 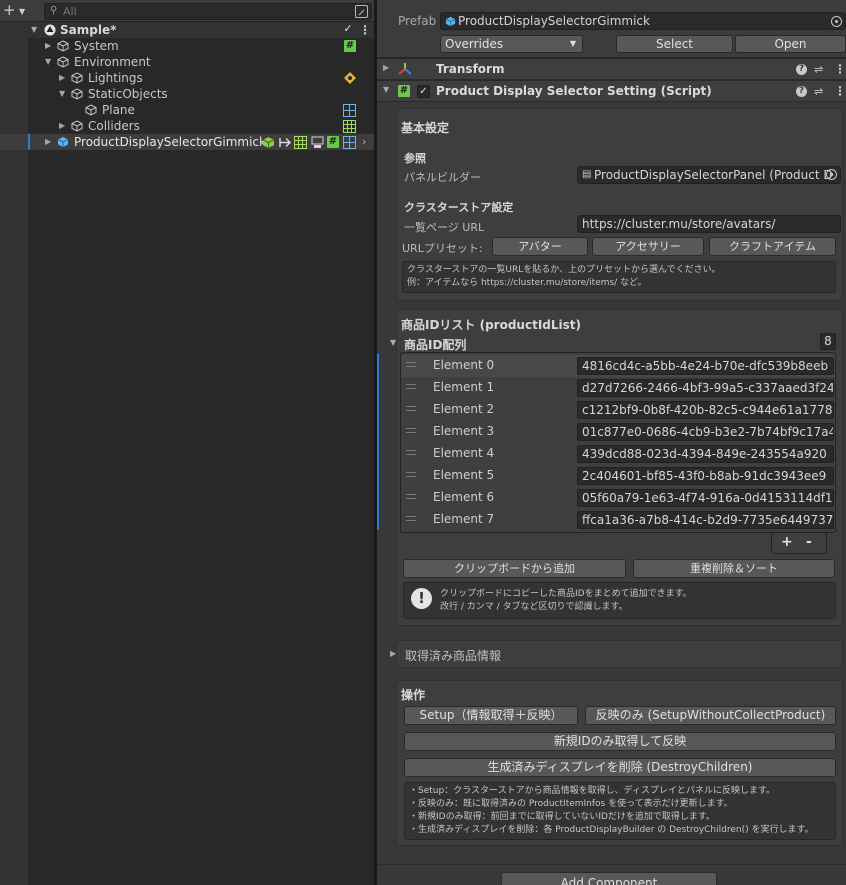 What do you see at coordinates (349, 110) in the screenshot?
I see `mesh-renderer-icon` at bounding box center [349, 110].